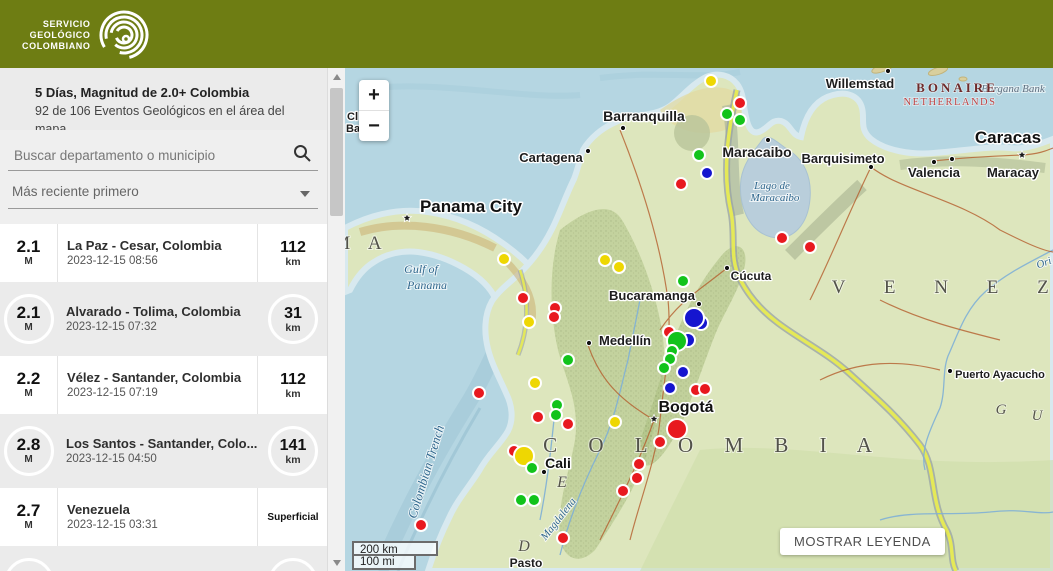 Image resolution: width=1053 pixels, height=571 pixels. I want to click on scrollbar-thumb, so click(336, 152).